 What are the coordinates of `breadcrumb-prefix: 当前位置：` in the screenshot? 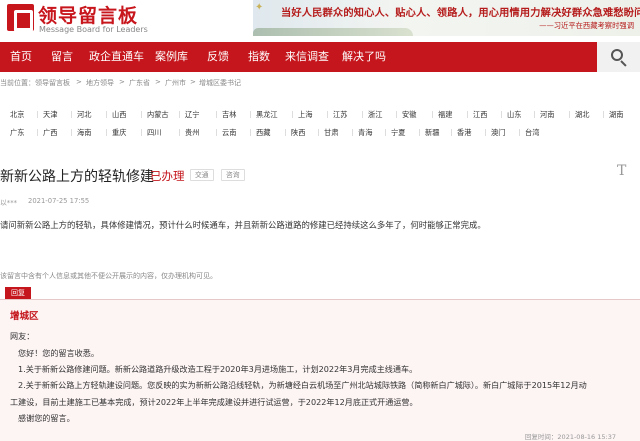 It's located at (17, 83).